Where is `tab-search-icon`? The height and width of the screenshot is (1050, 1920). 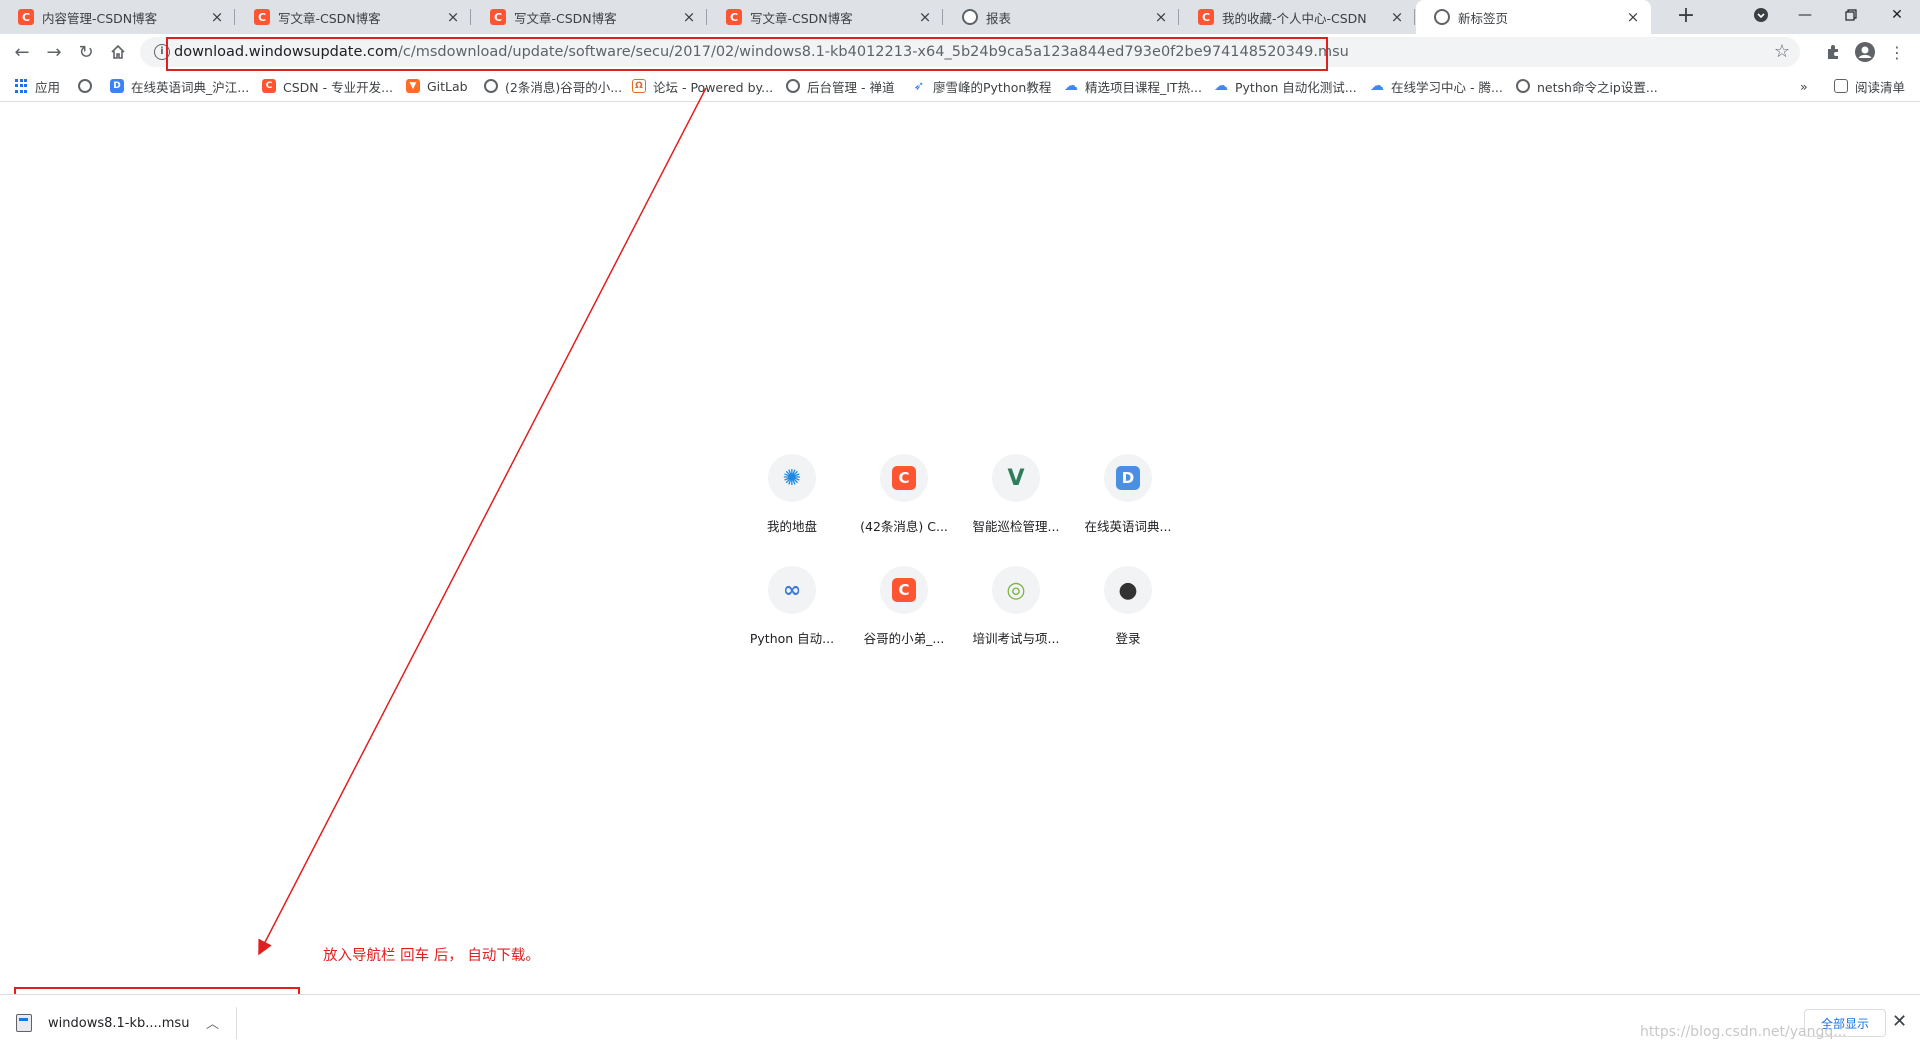 tab-search-icon is located at coordinates (1761, 15).